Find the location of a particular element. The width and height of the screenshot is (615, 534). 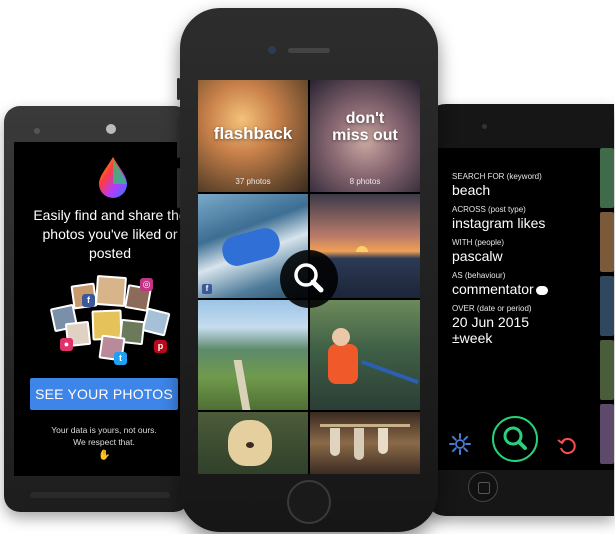

pinterest-icon: p is located at coordinates (160, 346).